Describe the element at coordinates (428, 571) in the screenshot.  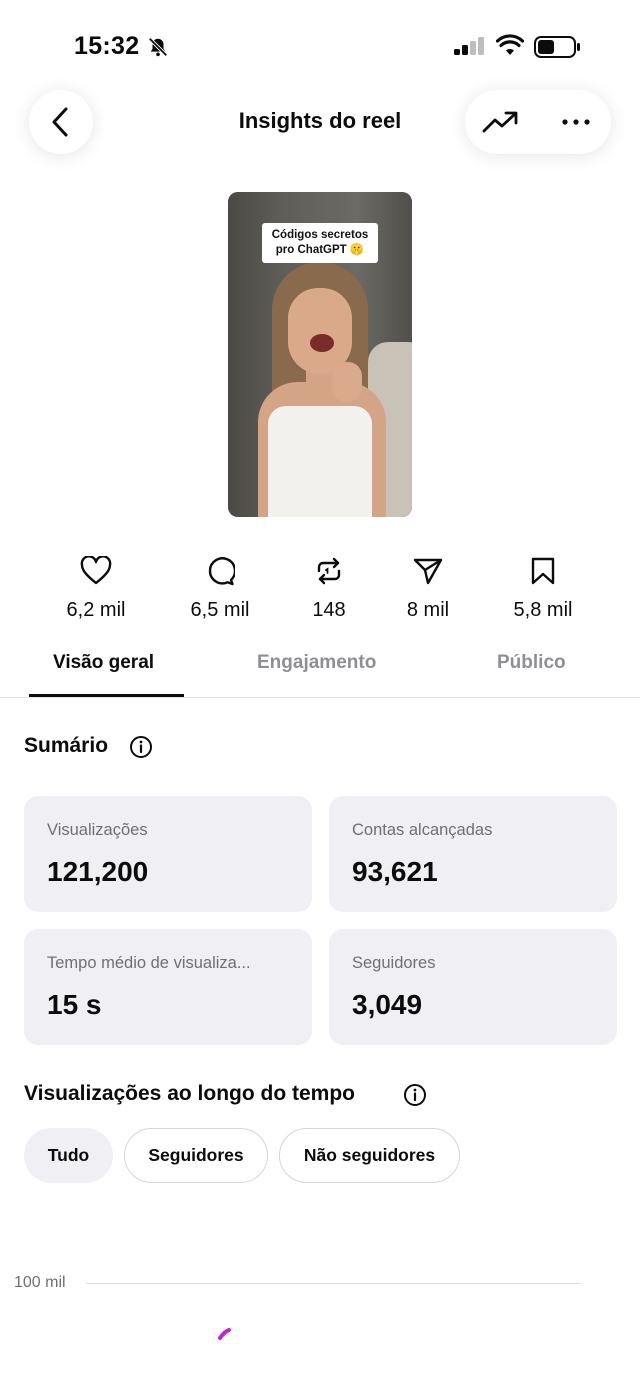
I see `share-icon` at that location.